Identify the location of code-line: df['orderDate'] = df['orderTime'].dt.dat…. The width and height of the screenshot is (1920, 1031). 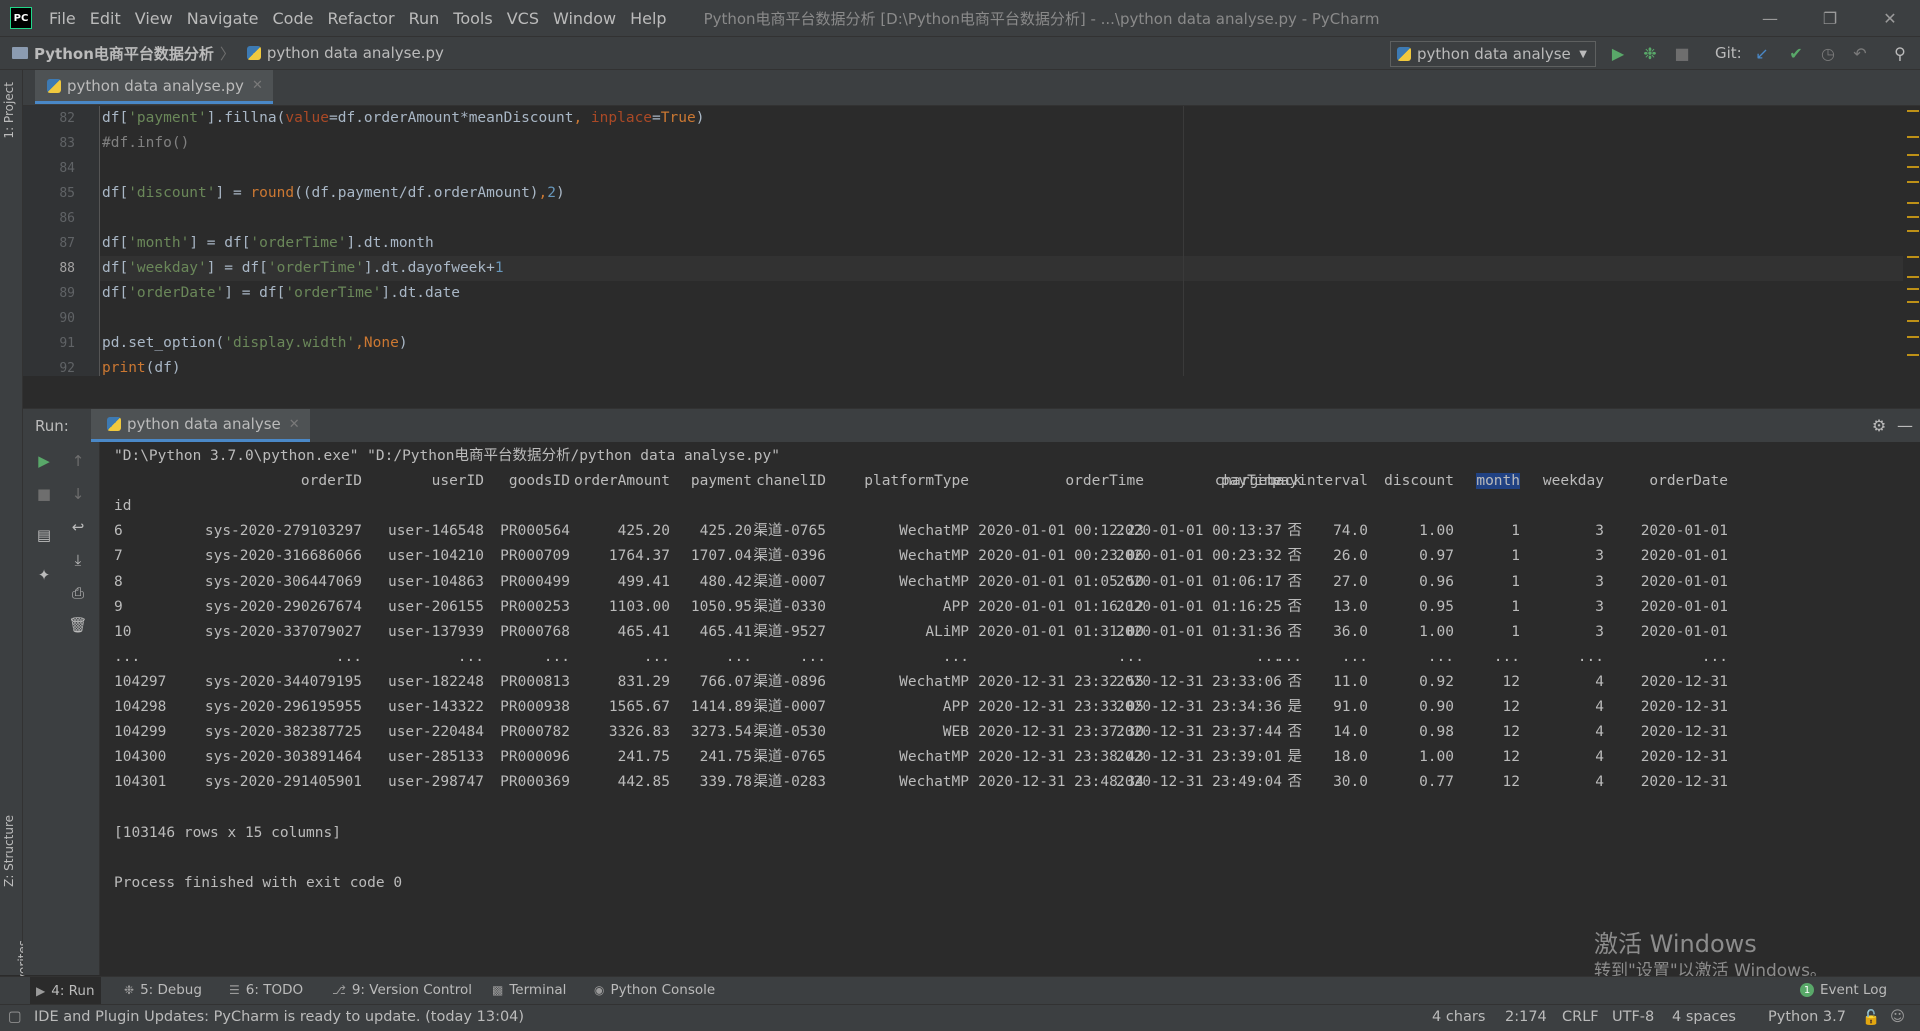
(1002, 293).